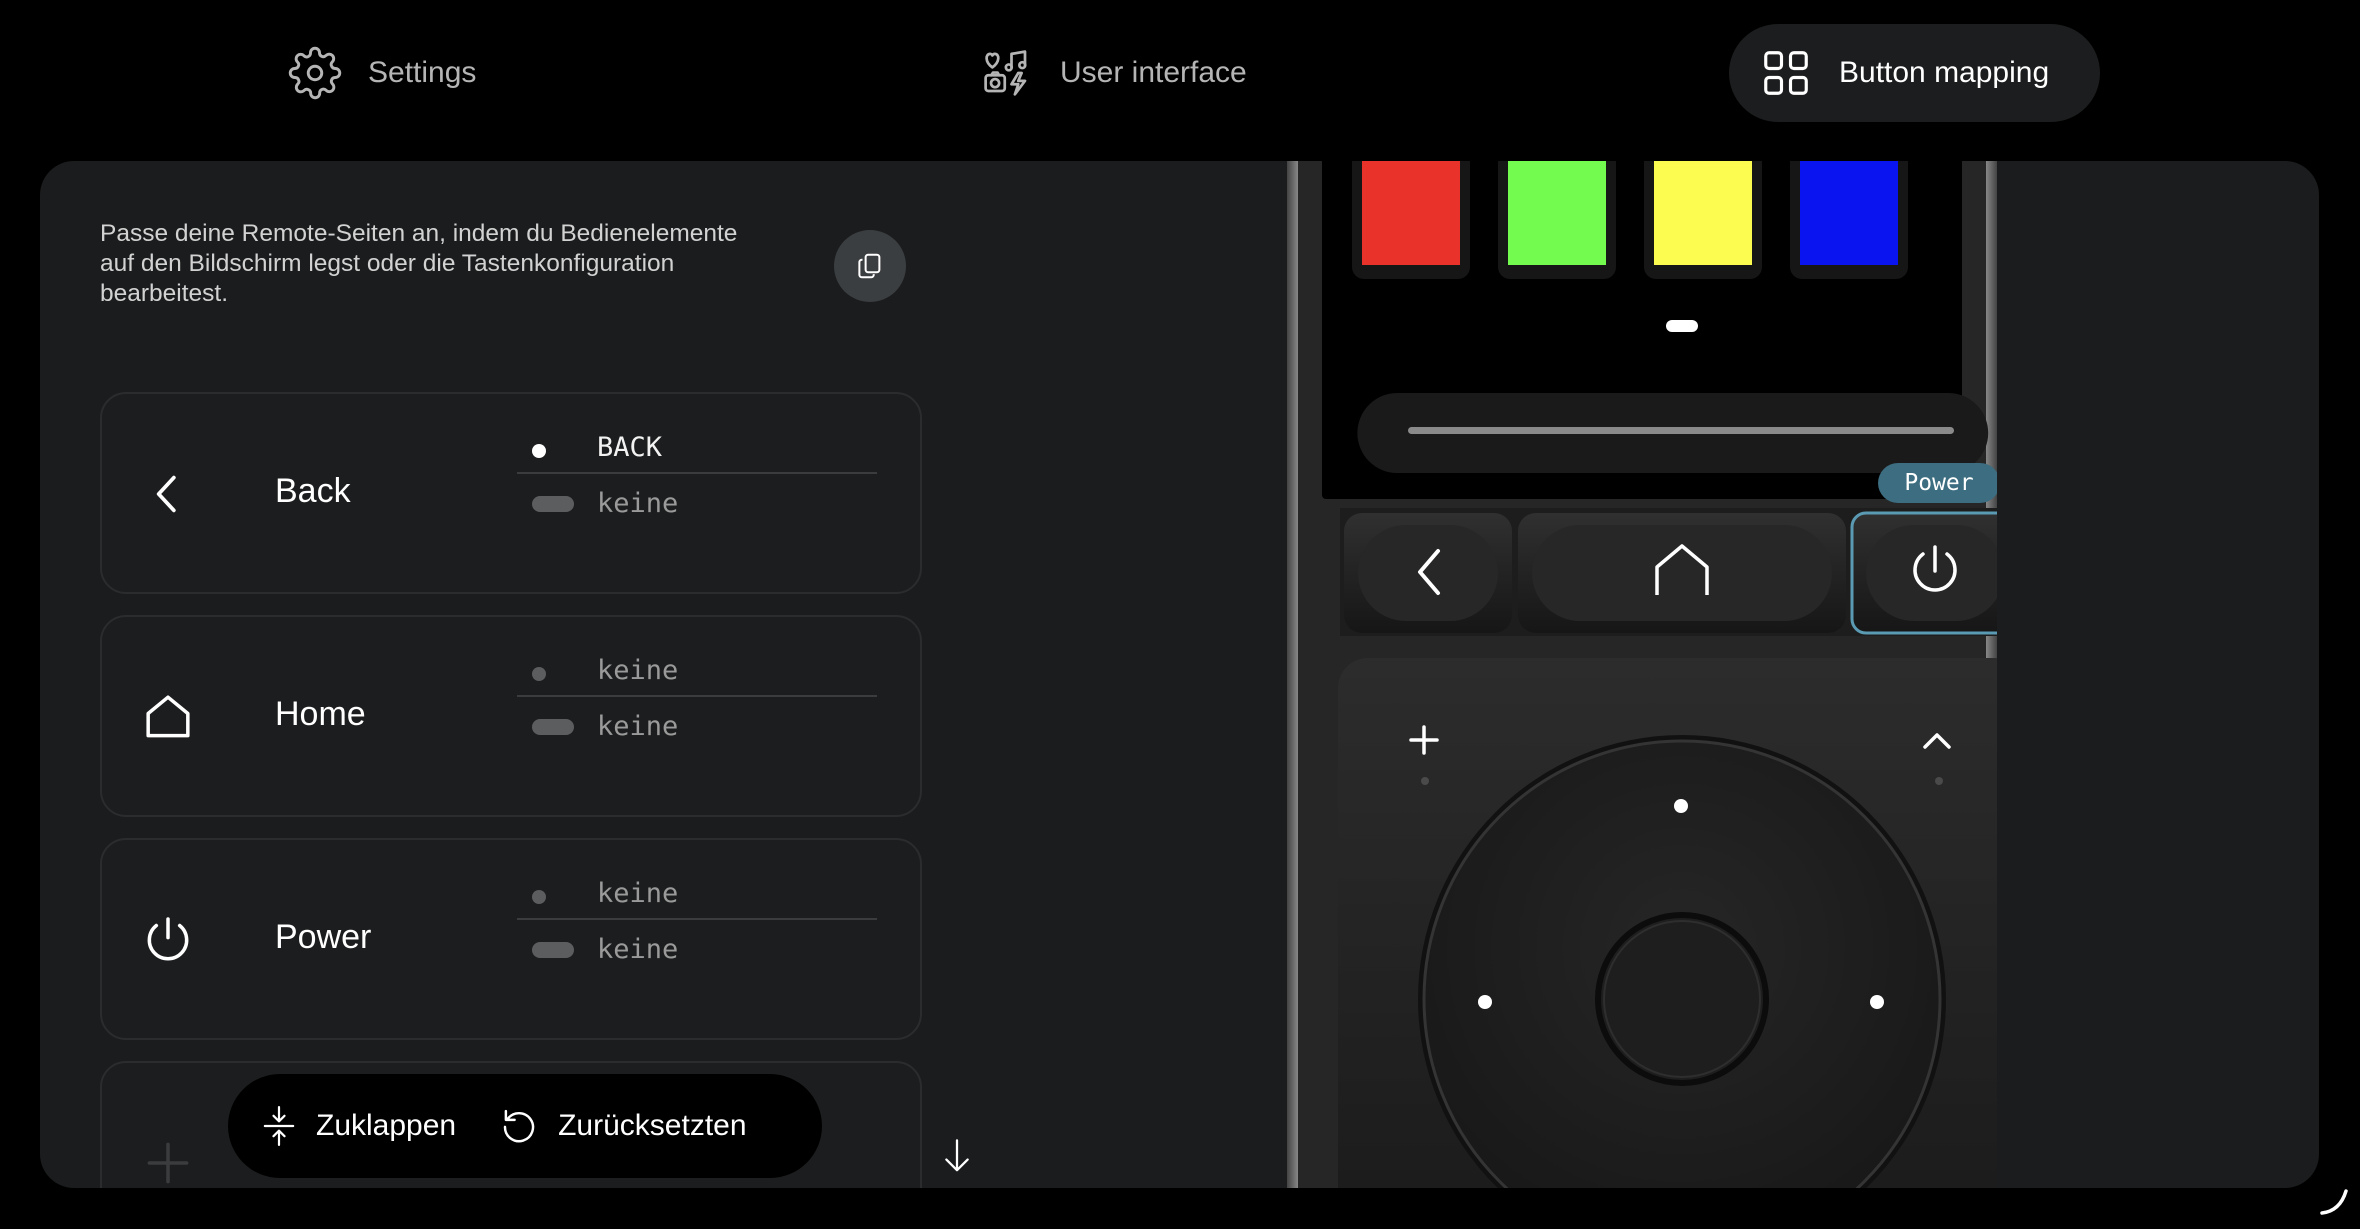  I want to click on page-indicator, so click(1682, 326).